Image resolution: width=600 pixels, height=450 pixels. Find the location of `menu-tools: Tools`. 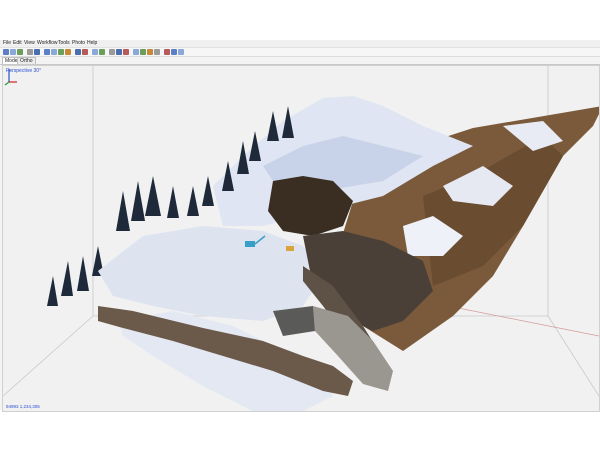

menu-tools: Tools is located at coordinates (64, 43).